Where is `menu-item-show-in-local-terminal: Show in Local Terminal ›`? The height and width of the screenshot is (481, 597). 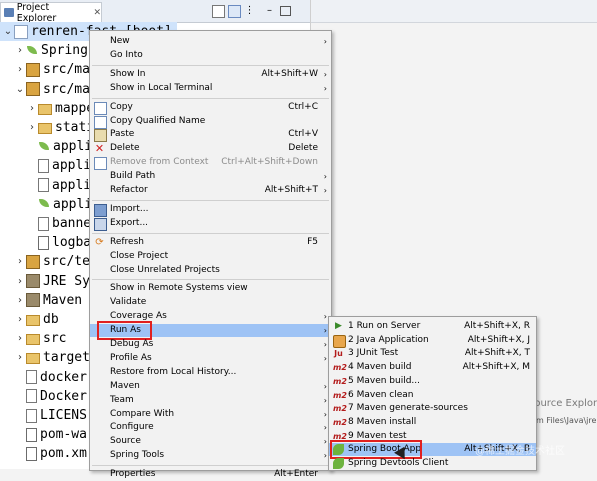
menu-item-show-in-local-terminal: Show in Local Terminal › is located at coordinates (210, 88).